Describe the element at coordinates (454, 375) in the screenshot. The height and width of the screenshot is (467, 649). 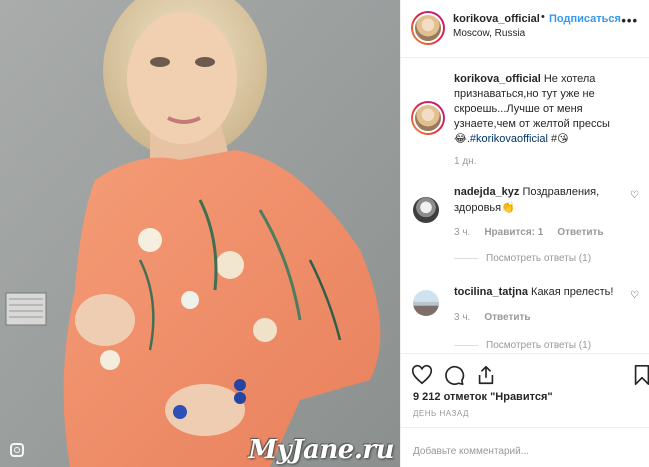
I see `comment-icon` at that location.